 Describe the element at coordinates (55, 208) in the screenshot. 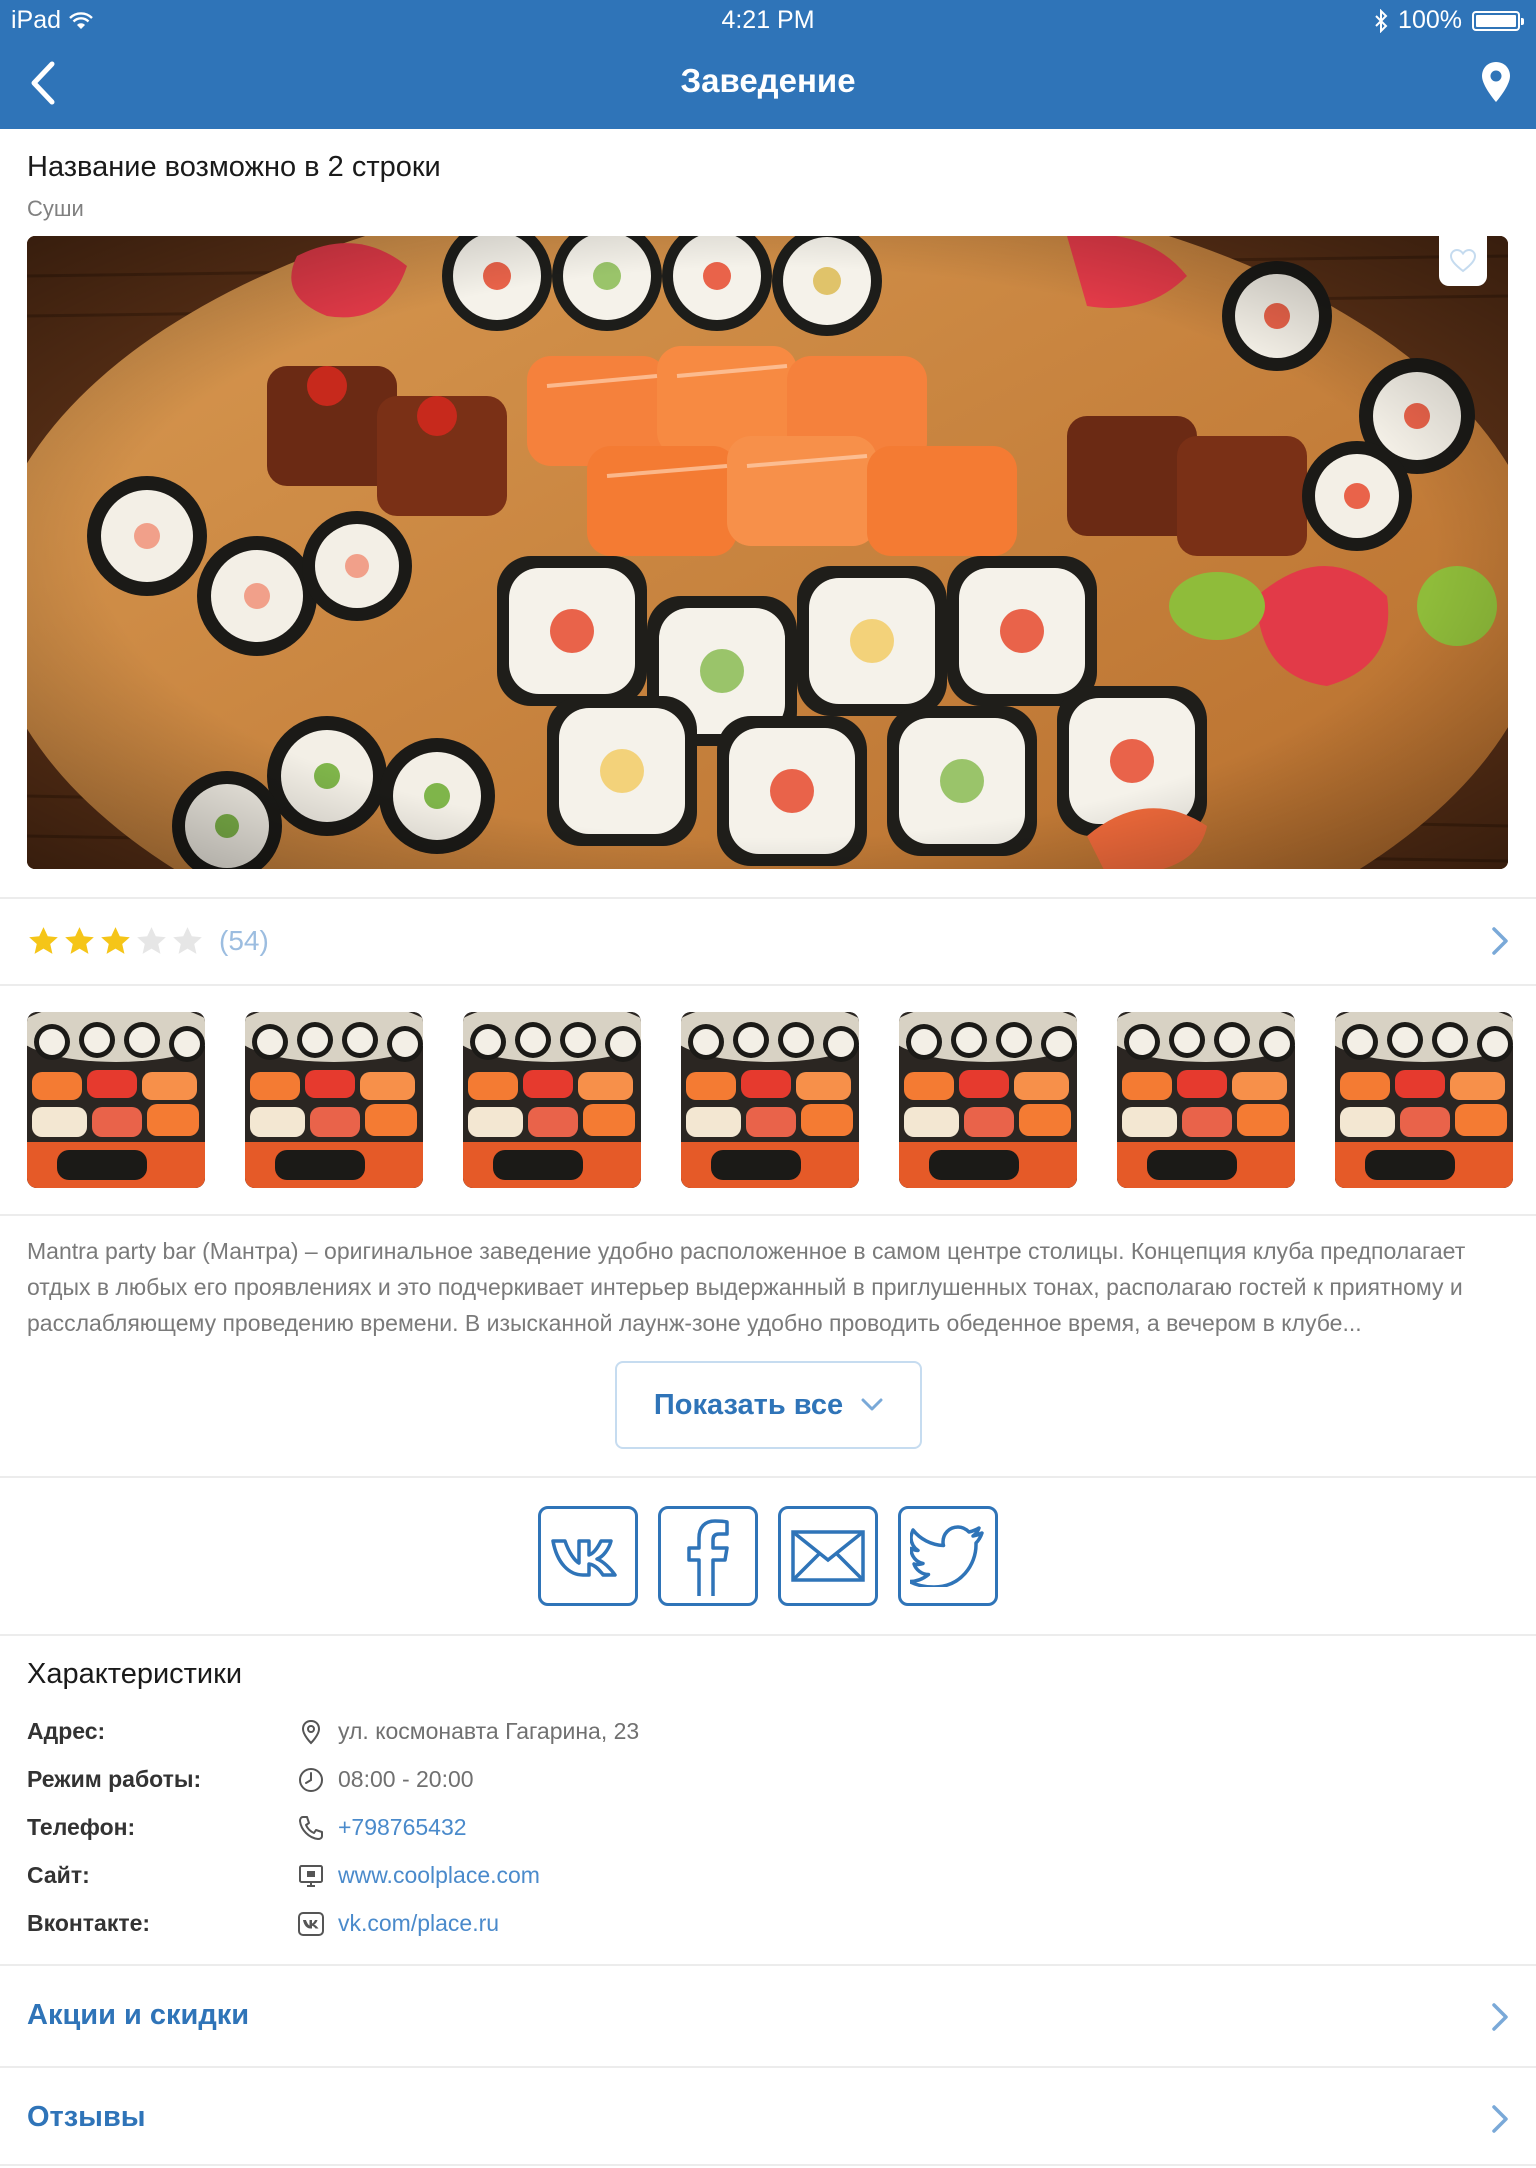

I see `place-category: Суши` at that location.